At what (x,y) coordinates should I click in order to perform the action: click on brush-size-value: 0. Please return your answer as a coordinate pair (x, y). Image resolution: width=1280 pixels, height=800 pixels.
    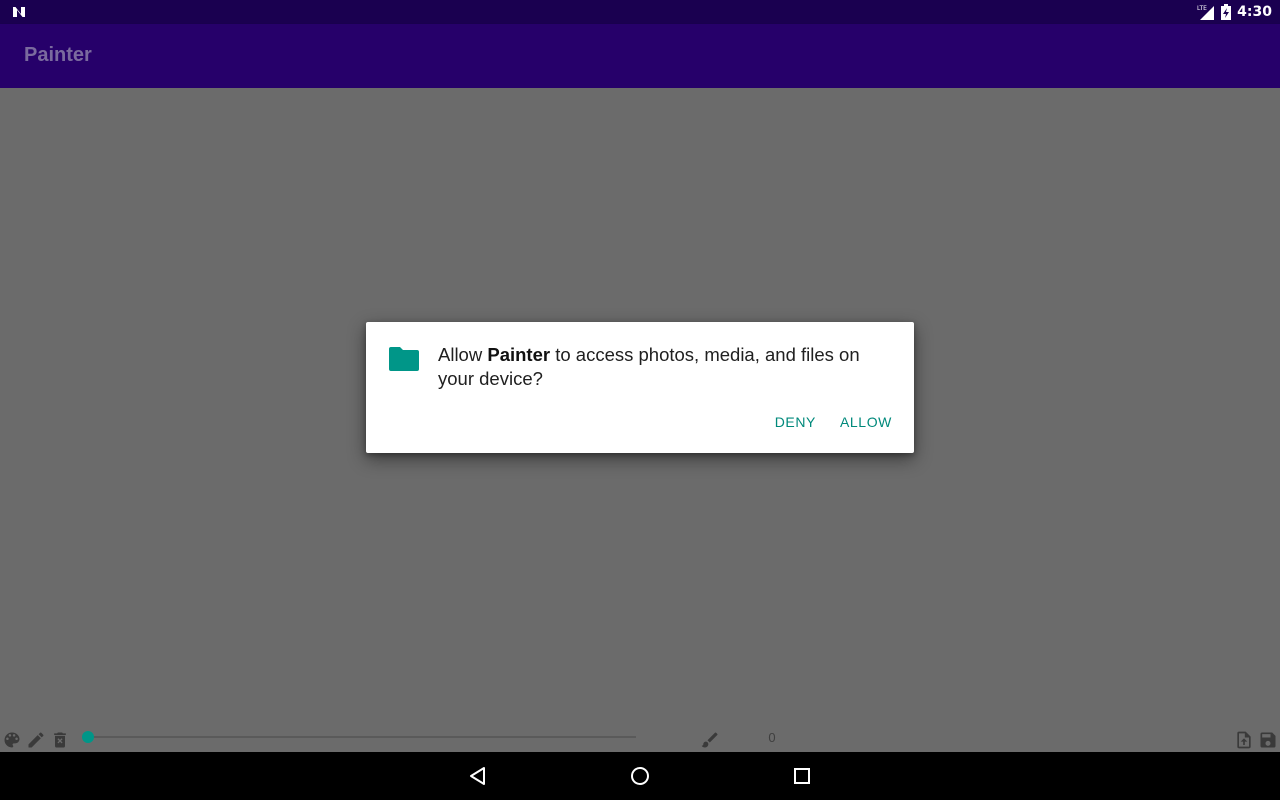
    Looking at the image, I should click on (772, 737).